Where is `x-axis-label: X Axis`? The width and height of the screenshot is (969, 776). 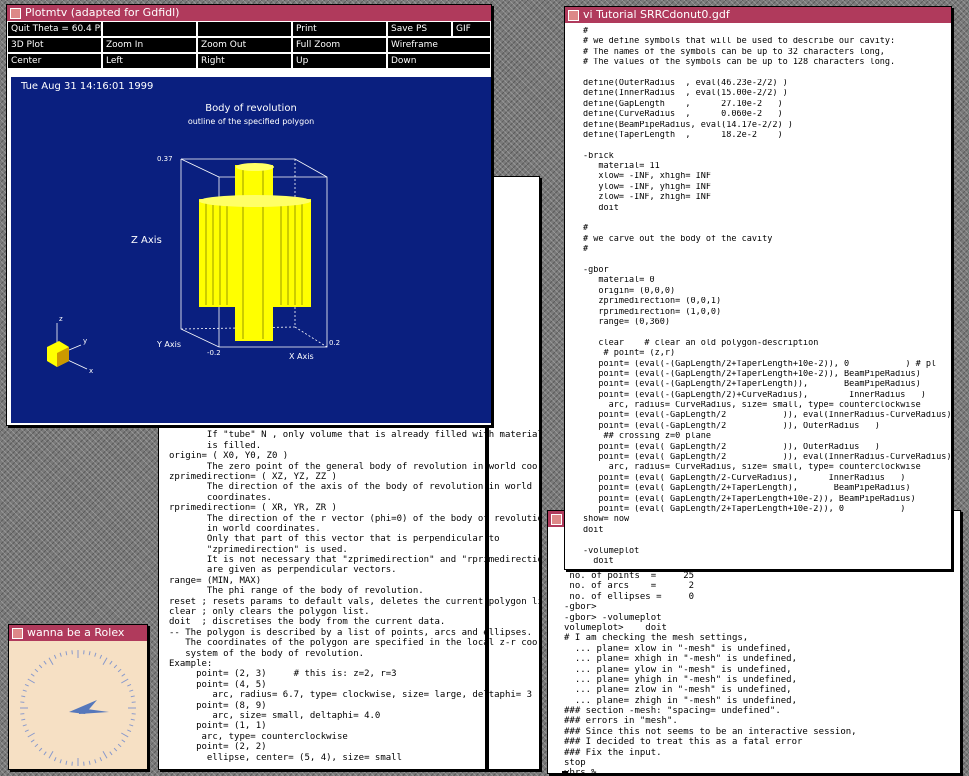 x-axis-label: X Axis is located at coordinates (301, 356).